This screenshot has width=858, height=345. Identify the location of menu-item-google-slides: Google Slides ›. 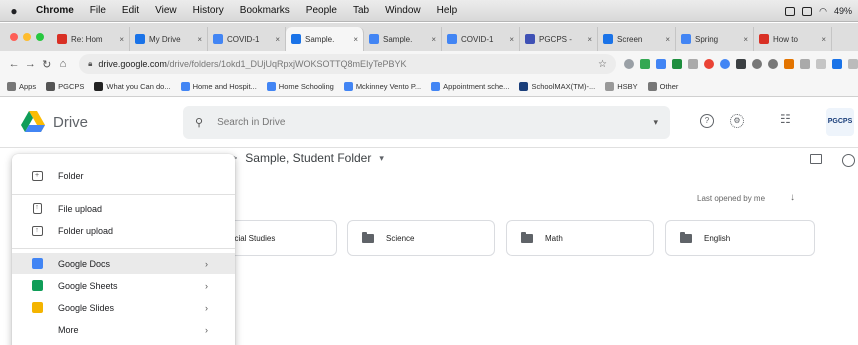
(123, 307).